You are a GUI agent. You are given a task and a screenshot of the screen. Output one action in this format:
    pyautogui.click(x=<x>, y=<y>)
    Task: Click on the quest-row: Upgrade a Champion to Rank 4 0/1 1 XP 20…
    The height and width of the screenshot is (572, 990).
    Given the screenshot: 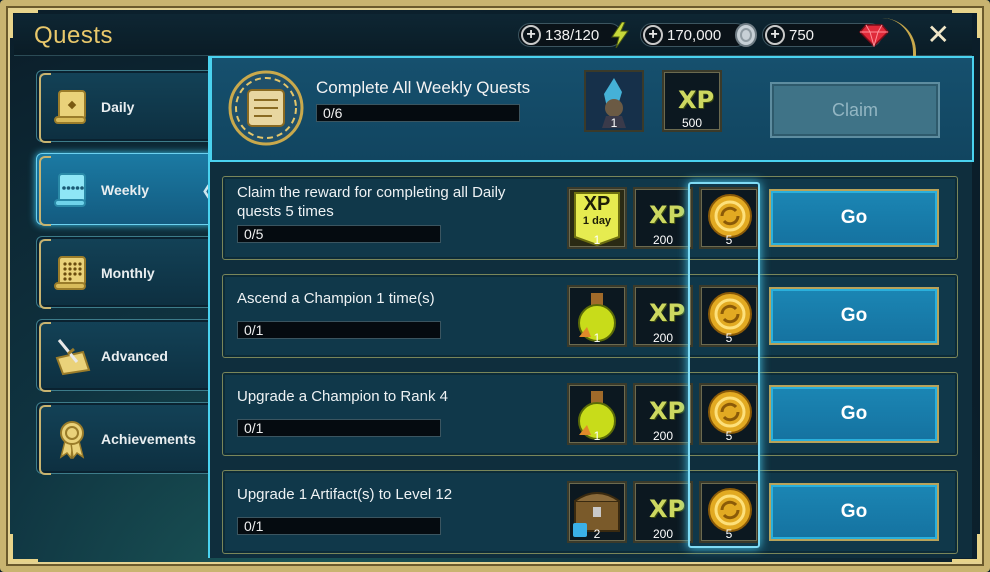 What is the action you would take?
    pyautogui.click(x=590, y=414)
    